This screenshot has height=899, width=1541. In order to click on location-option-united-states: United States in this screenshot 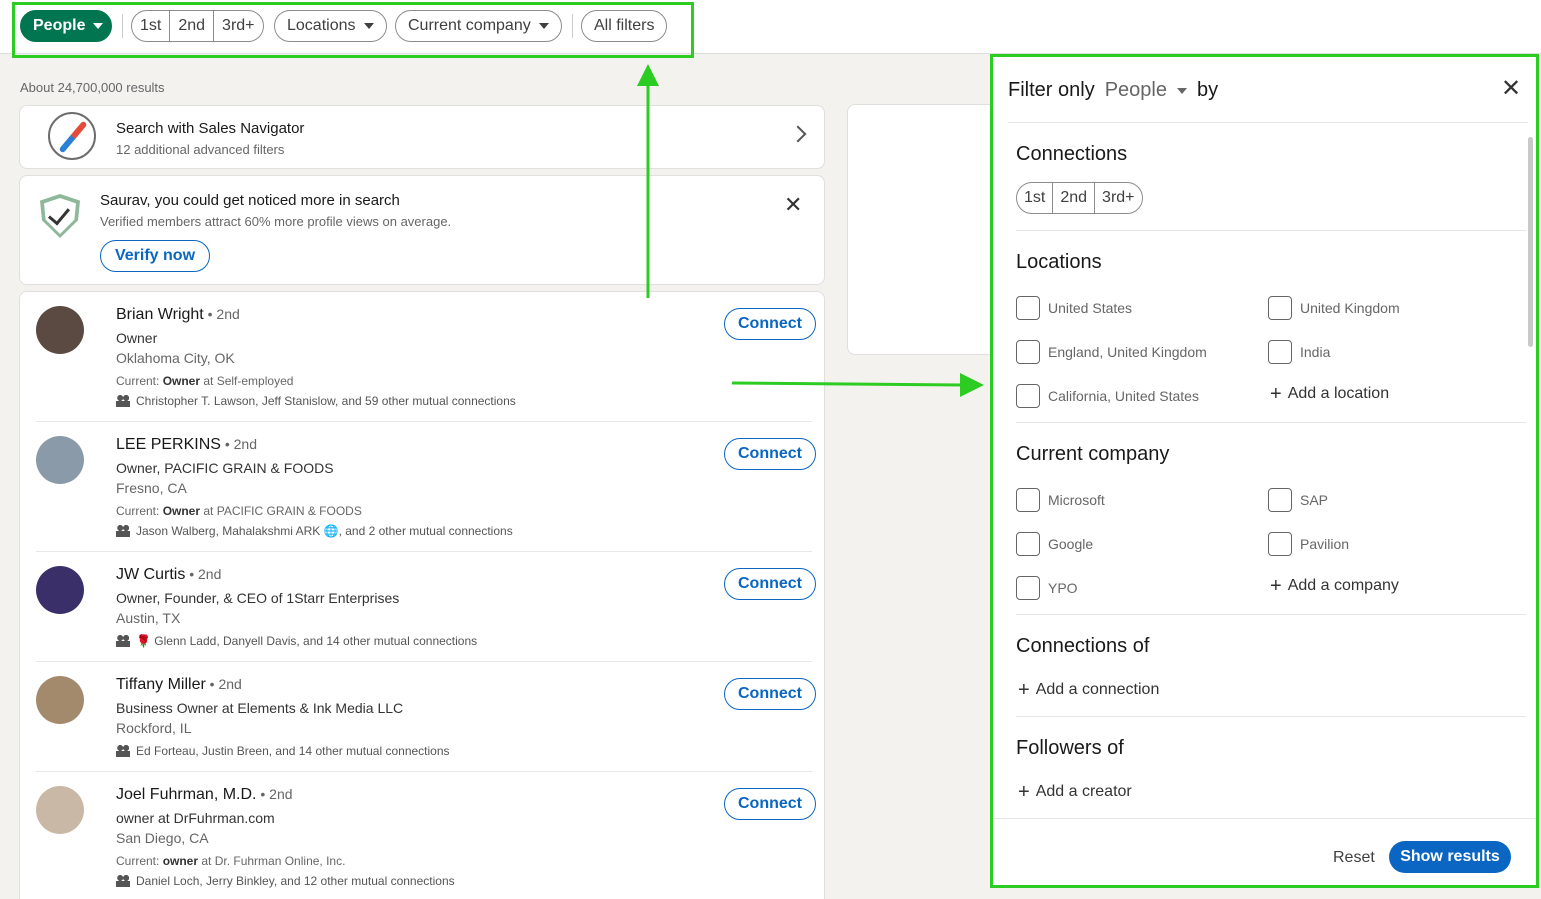, I will do `click(1074, 308)`.